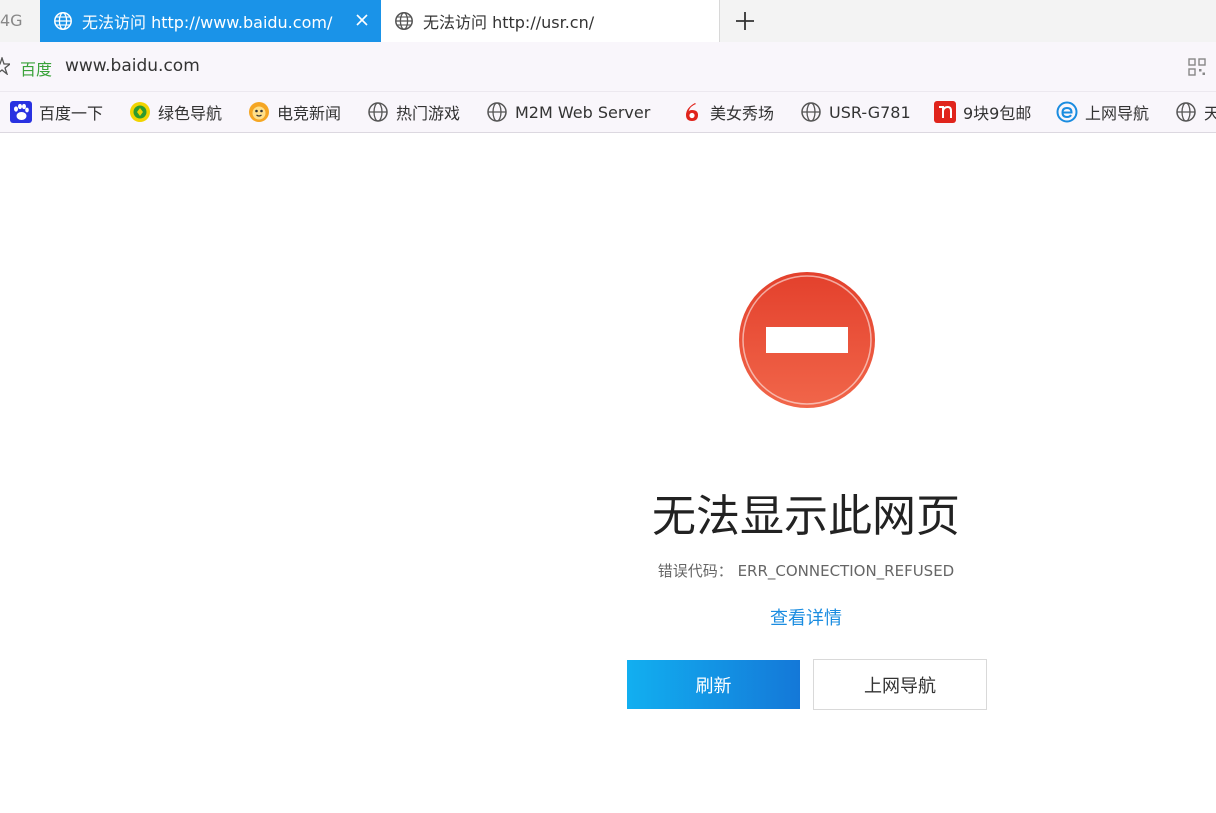 Image resolution: width=1216 pixels, height=813 pixels. I want to click on bookmark-label: 热门游戏, so click(428, 113).